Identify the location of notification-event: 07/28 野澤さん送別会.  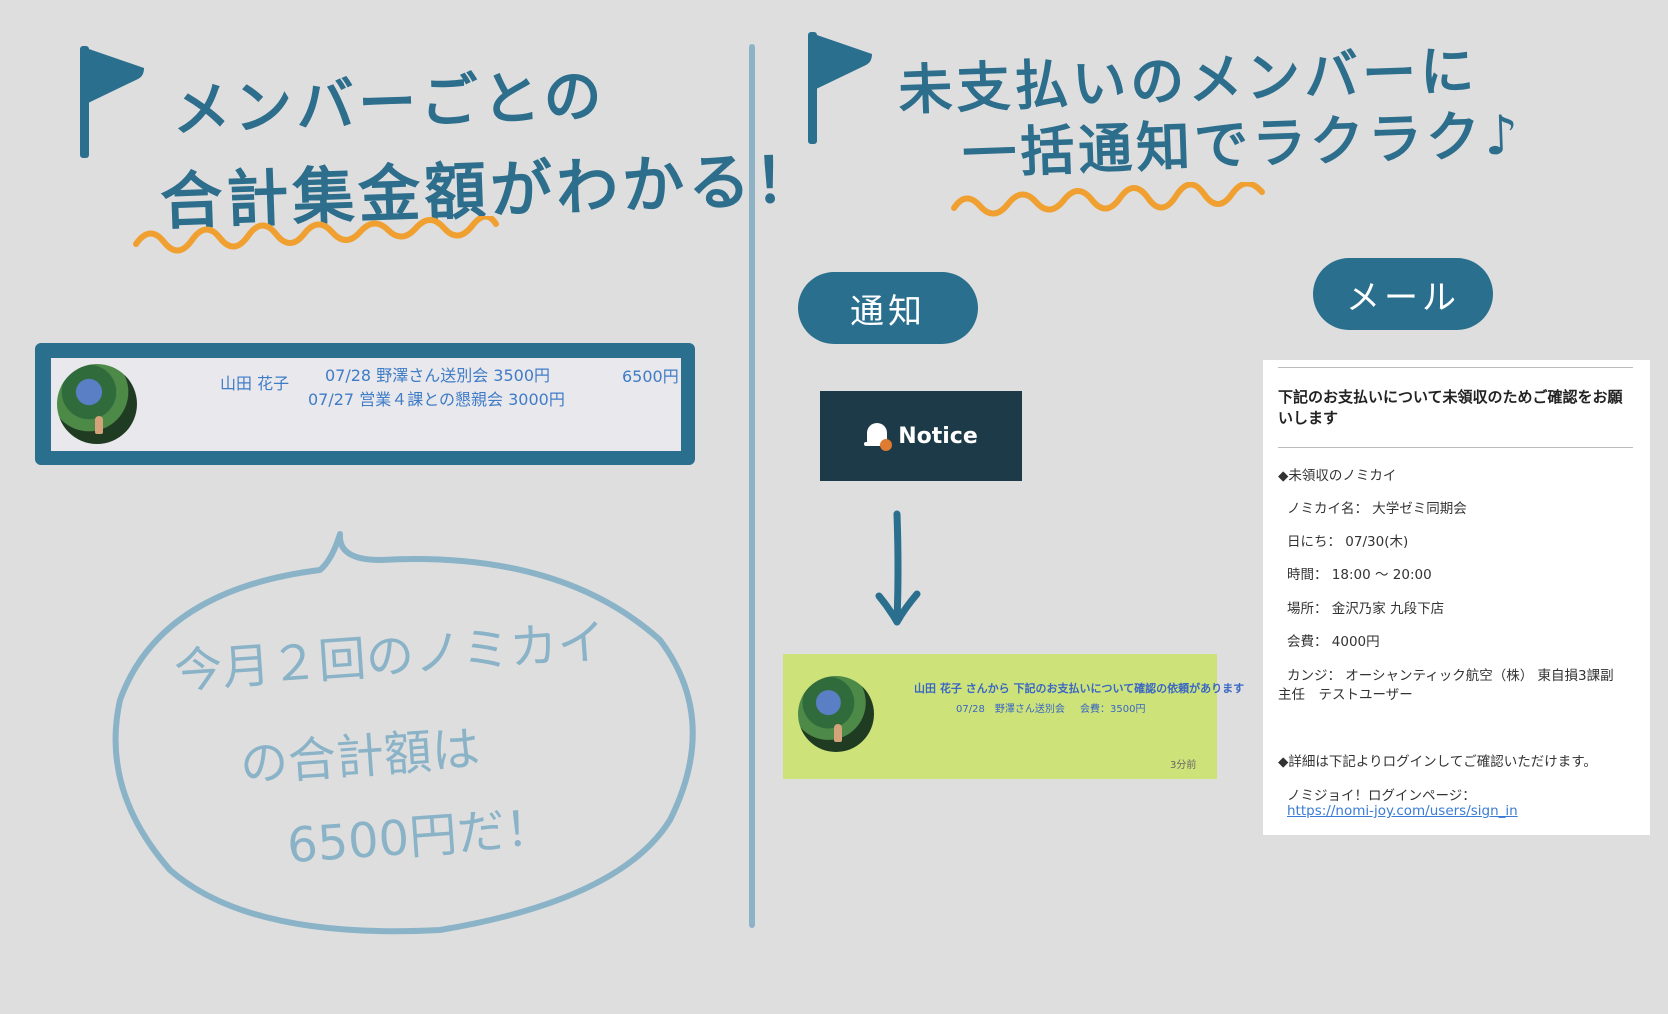
(1010, 709).